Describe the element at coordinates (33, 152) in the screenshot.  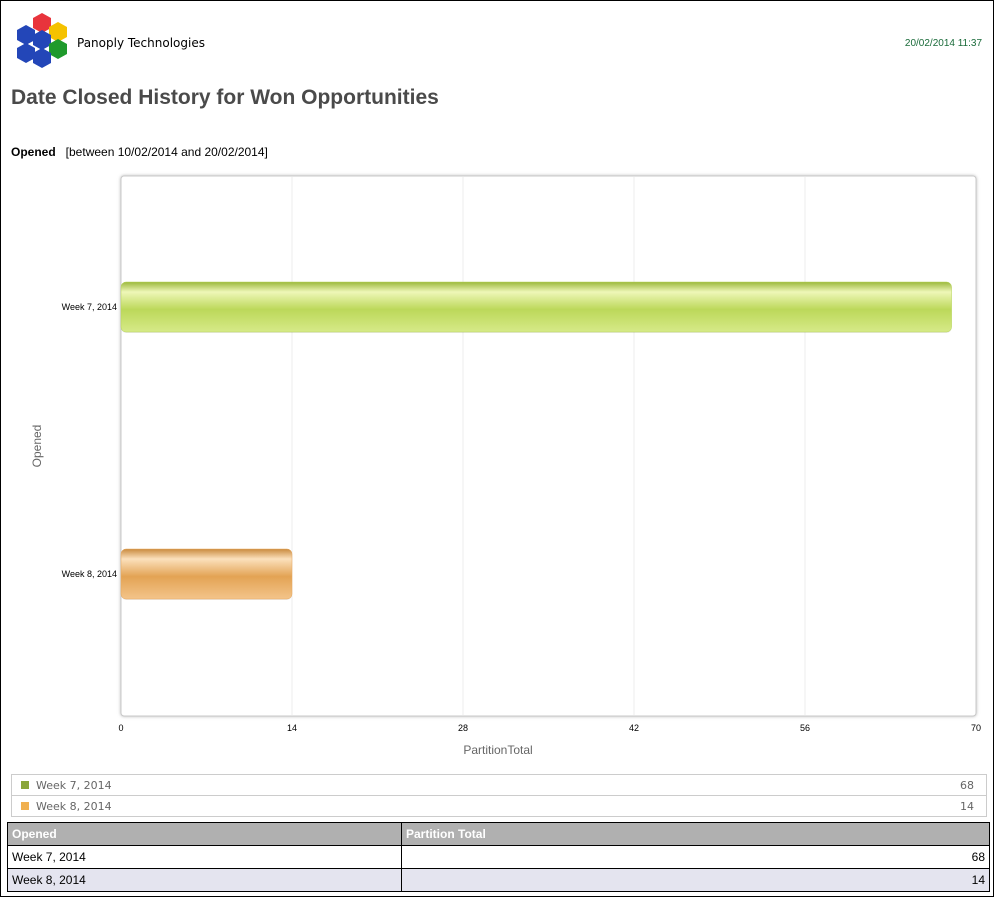
I see `filter-label: Opened` at that location.